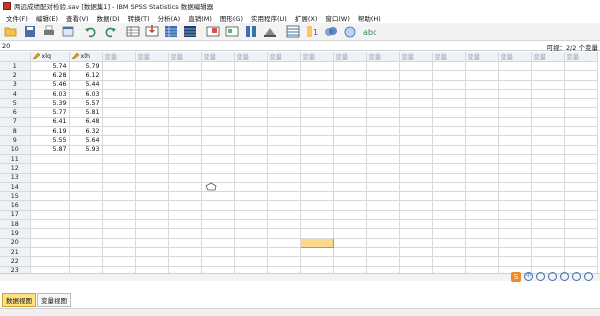 This screenshot has height=316, width=600. I want to click on menu-transform: 转换(T), so click(139, 18).